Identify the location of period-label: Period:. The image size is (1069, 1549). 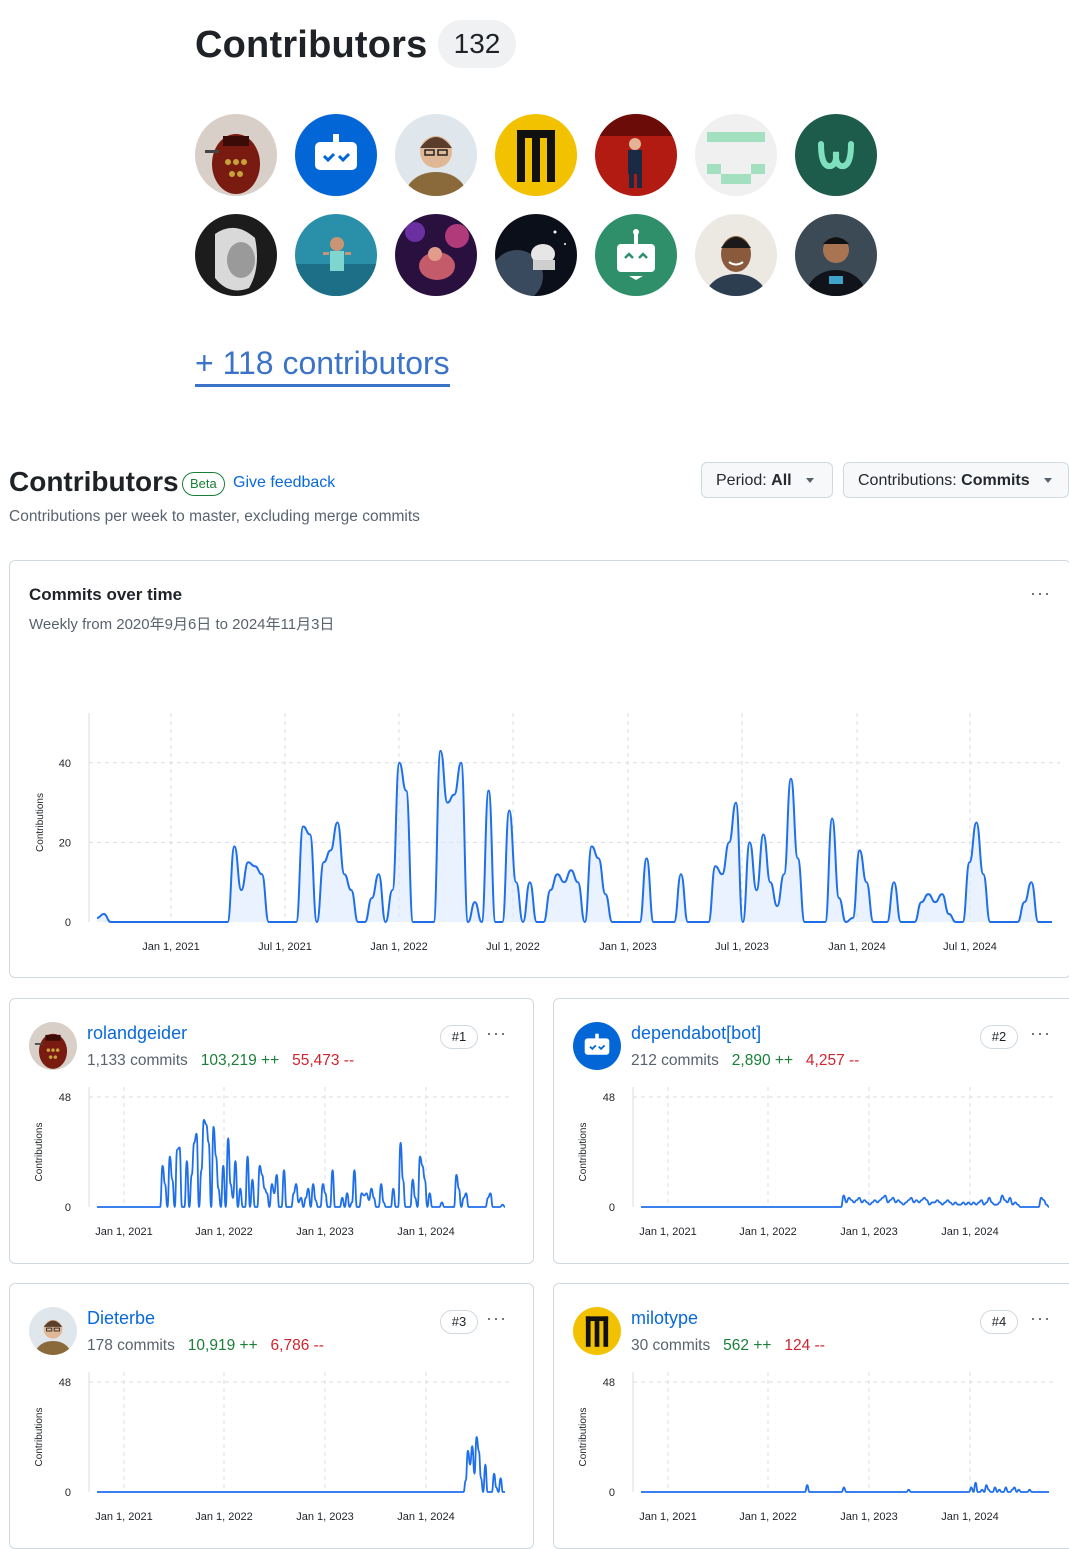
(741, 480).